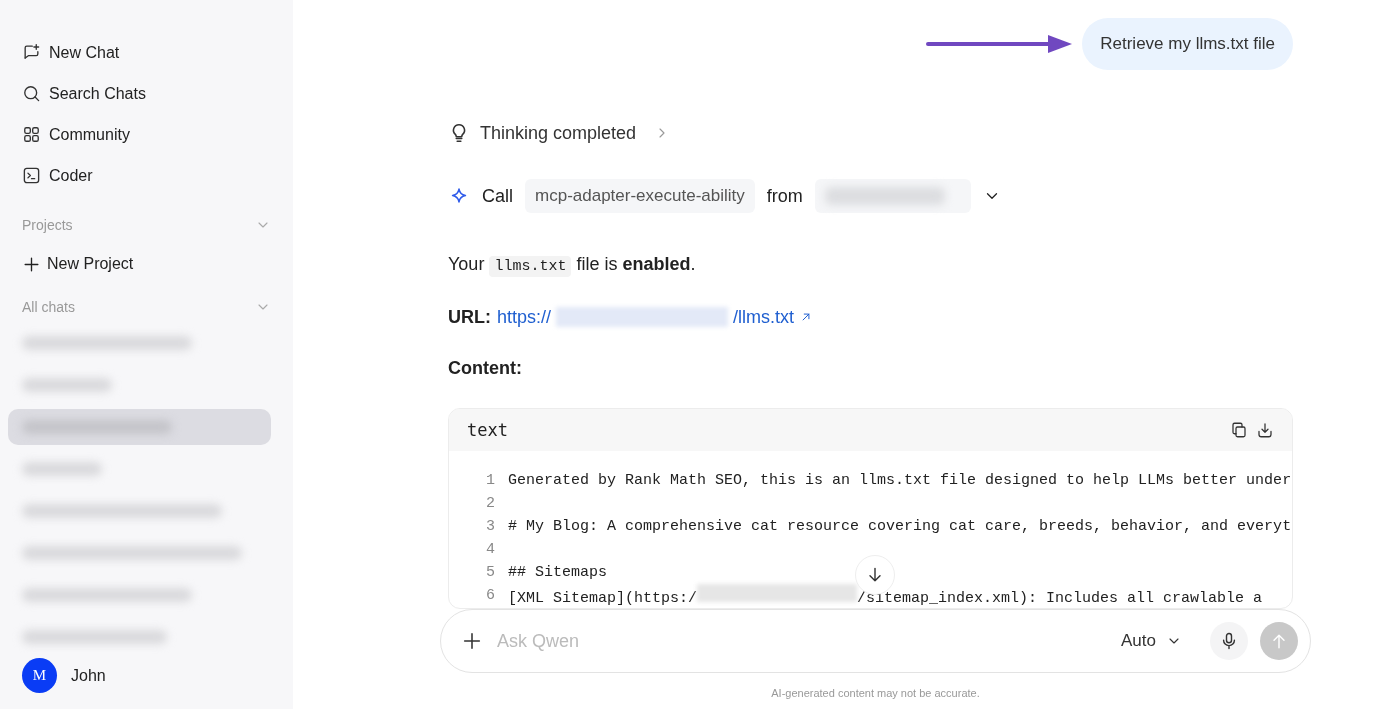 Image resolution: width=1400 pixels, height=709 pixels. Describe the element at coordinates (88, 675) in the screenshot. I see `user-name: John` at that location.